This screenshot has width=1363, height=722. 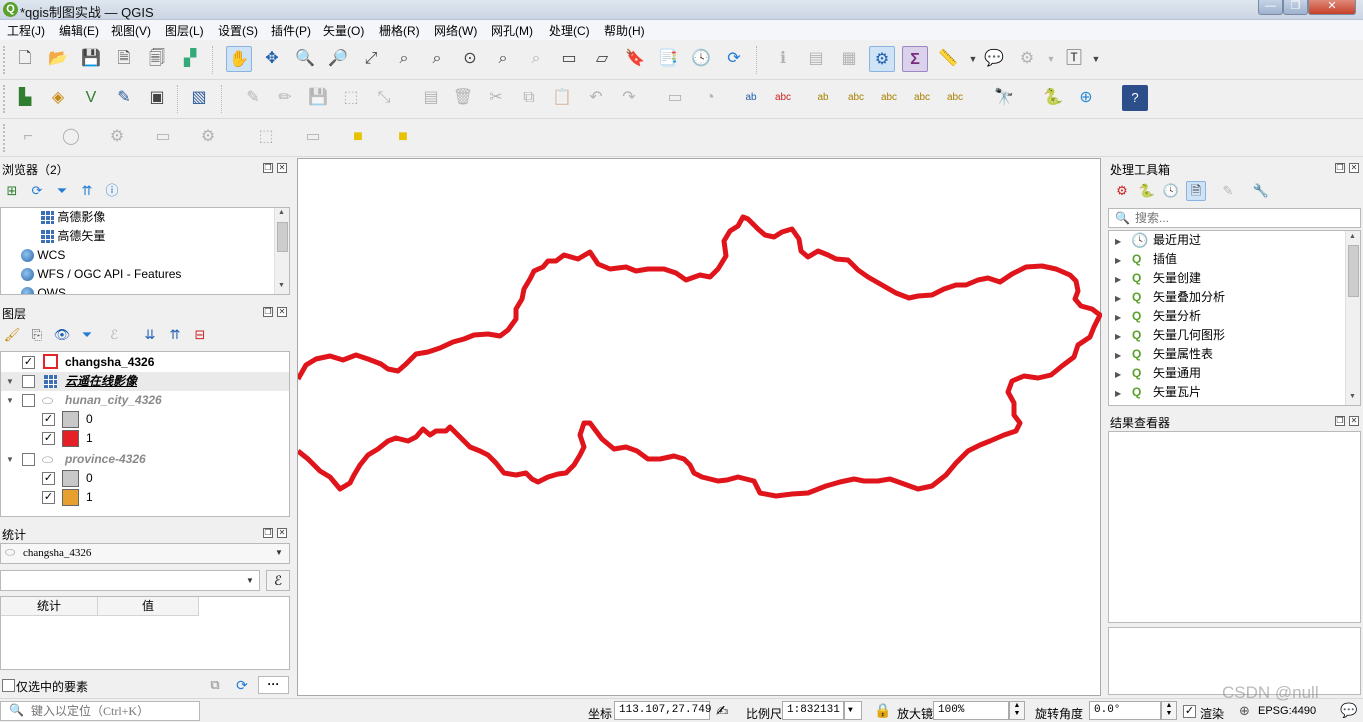 What do you see at coordinates (1270, 7) in the screenshot?
I see `minimize-button: —` at bounding box center [1270, 7].